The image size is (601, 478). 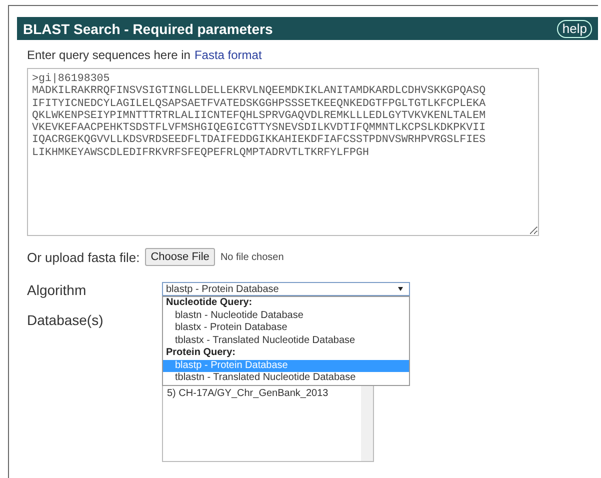 What do you see at coordinates (286, 289) in the screenshot?
I see `algorithm-select: blastp - Protein Database` at bounding box center [286, 289].